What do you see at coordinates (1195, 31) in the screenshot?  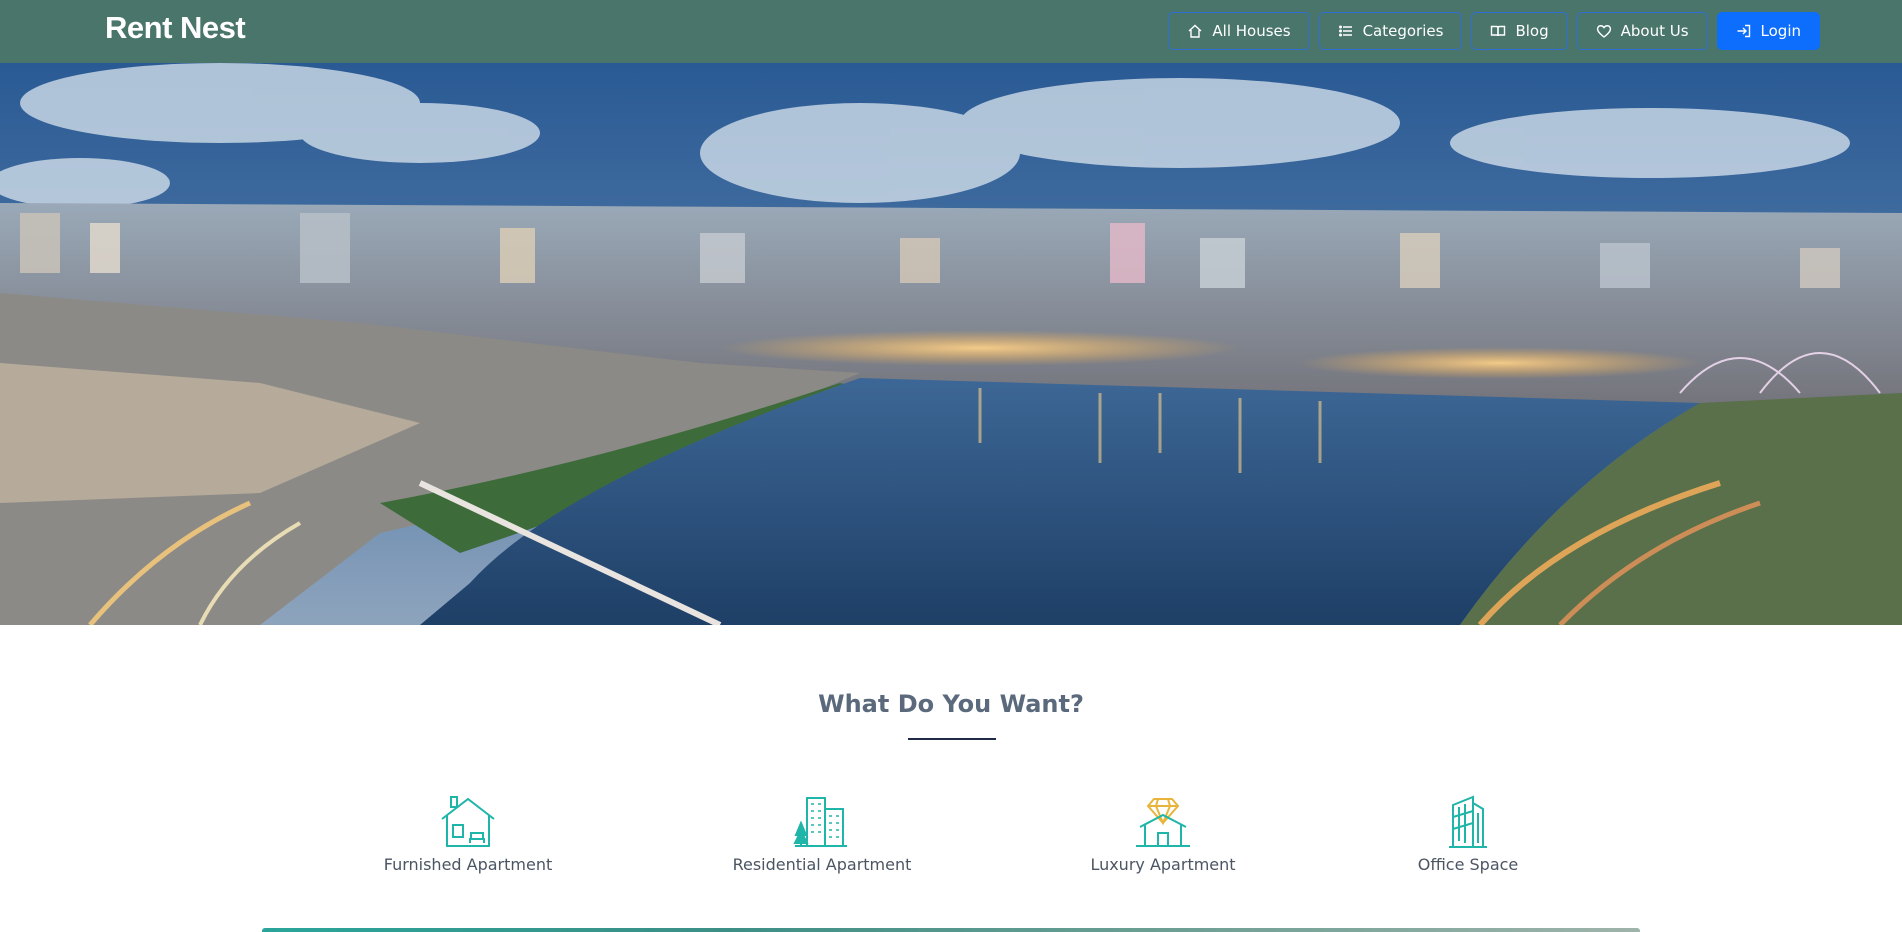 I see `home-icon` at bounding box center [1195, 31].